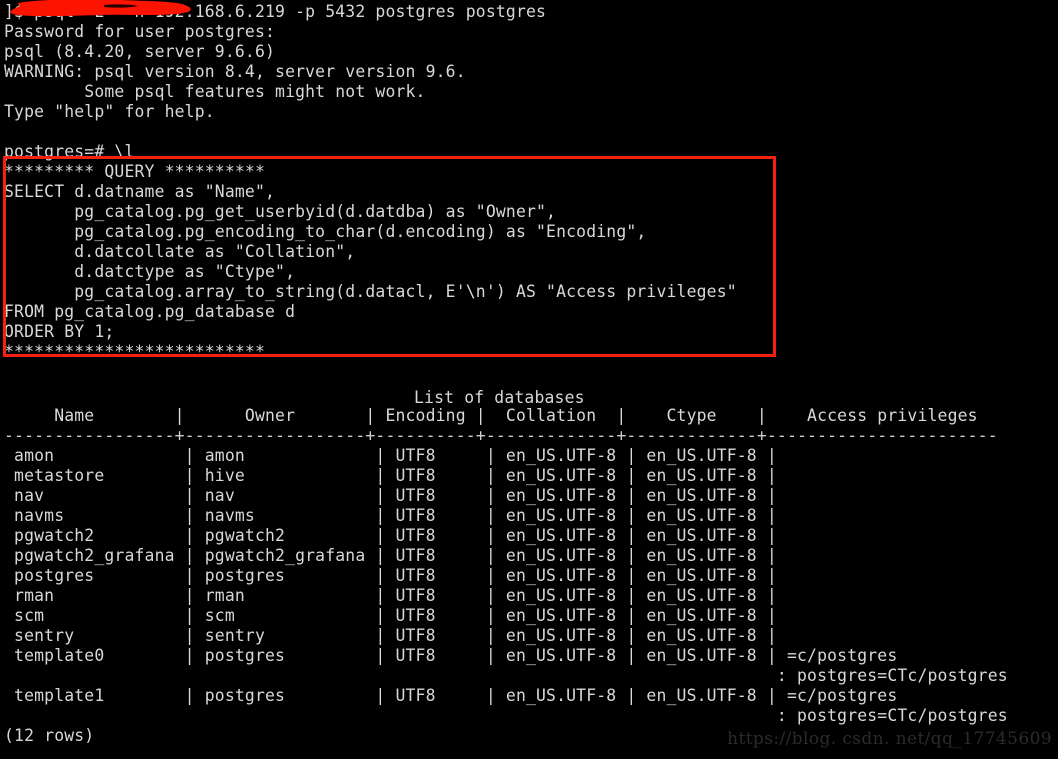 The height and width of the screenshot is (759, 1058). What do you see at coordinates (180, 251) in the screenshot?
I see `sql-line-collation: d.datcollate as "Collation",` at bounding box center [180, 251].